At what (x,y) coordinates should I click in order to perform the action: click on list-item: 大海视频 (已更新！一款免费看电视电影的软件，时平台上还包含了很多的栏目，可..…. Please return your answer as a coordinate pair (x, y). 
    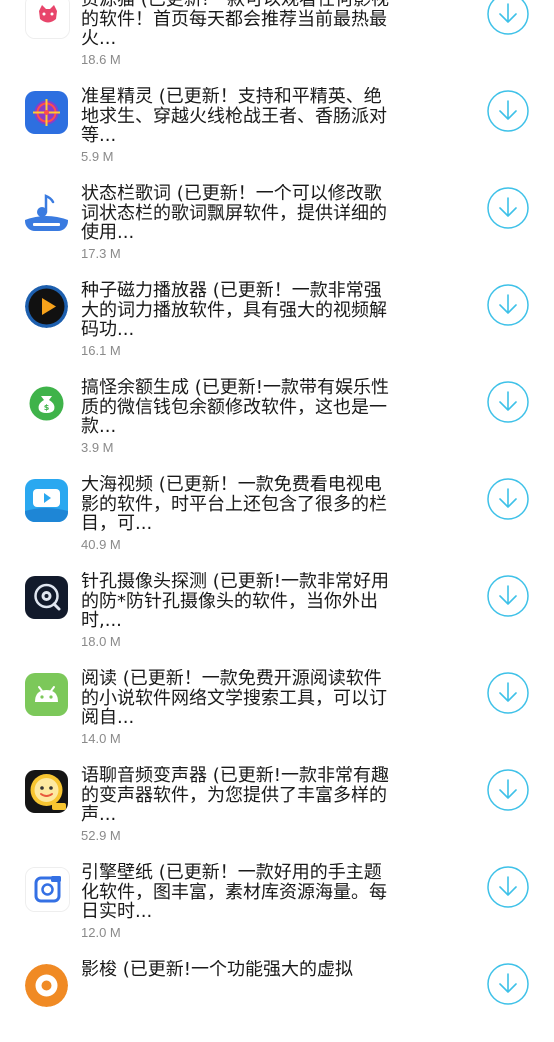
    Looking at the image, I should click on (277, 508).